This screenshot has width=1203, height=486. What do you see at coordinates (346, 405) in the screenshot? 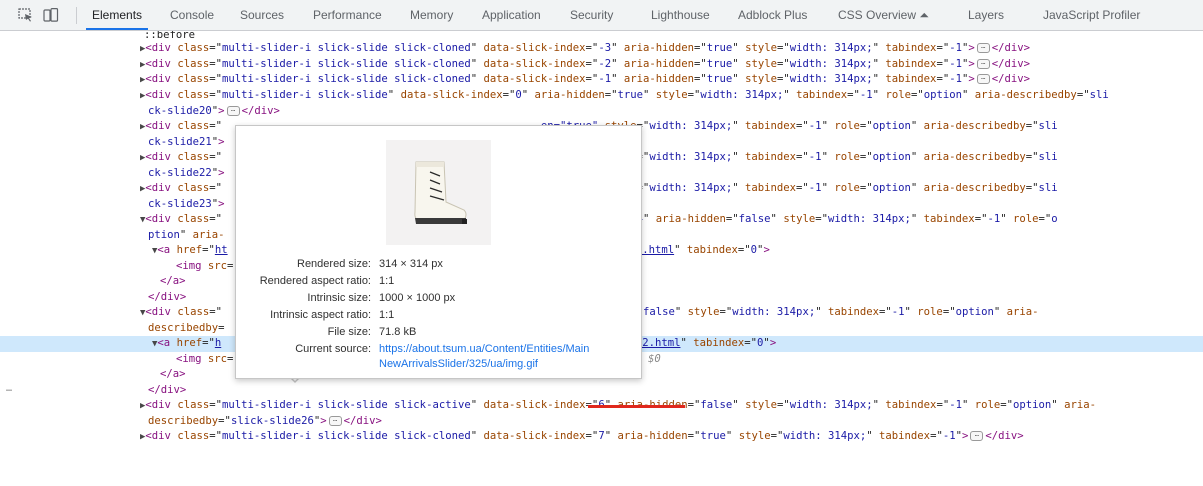
I see `attr-value: multi-slider-i slick-slide slick-active` at bounding box center [346, 405].